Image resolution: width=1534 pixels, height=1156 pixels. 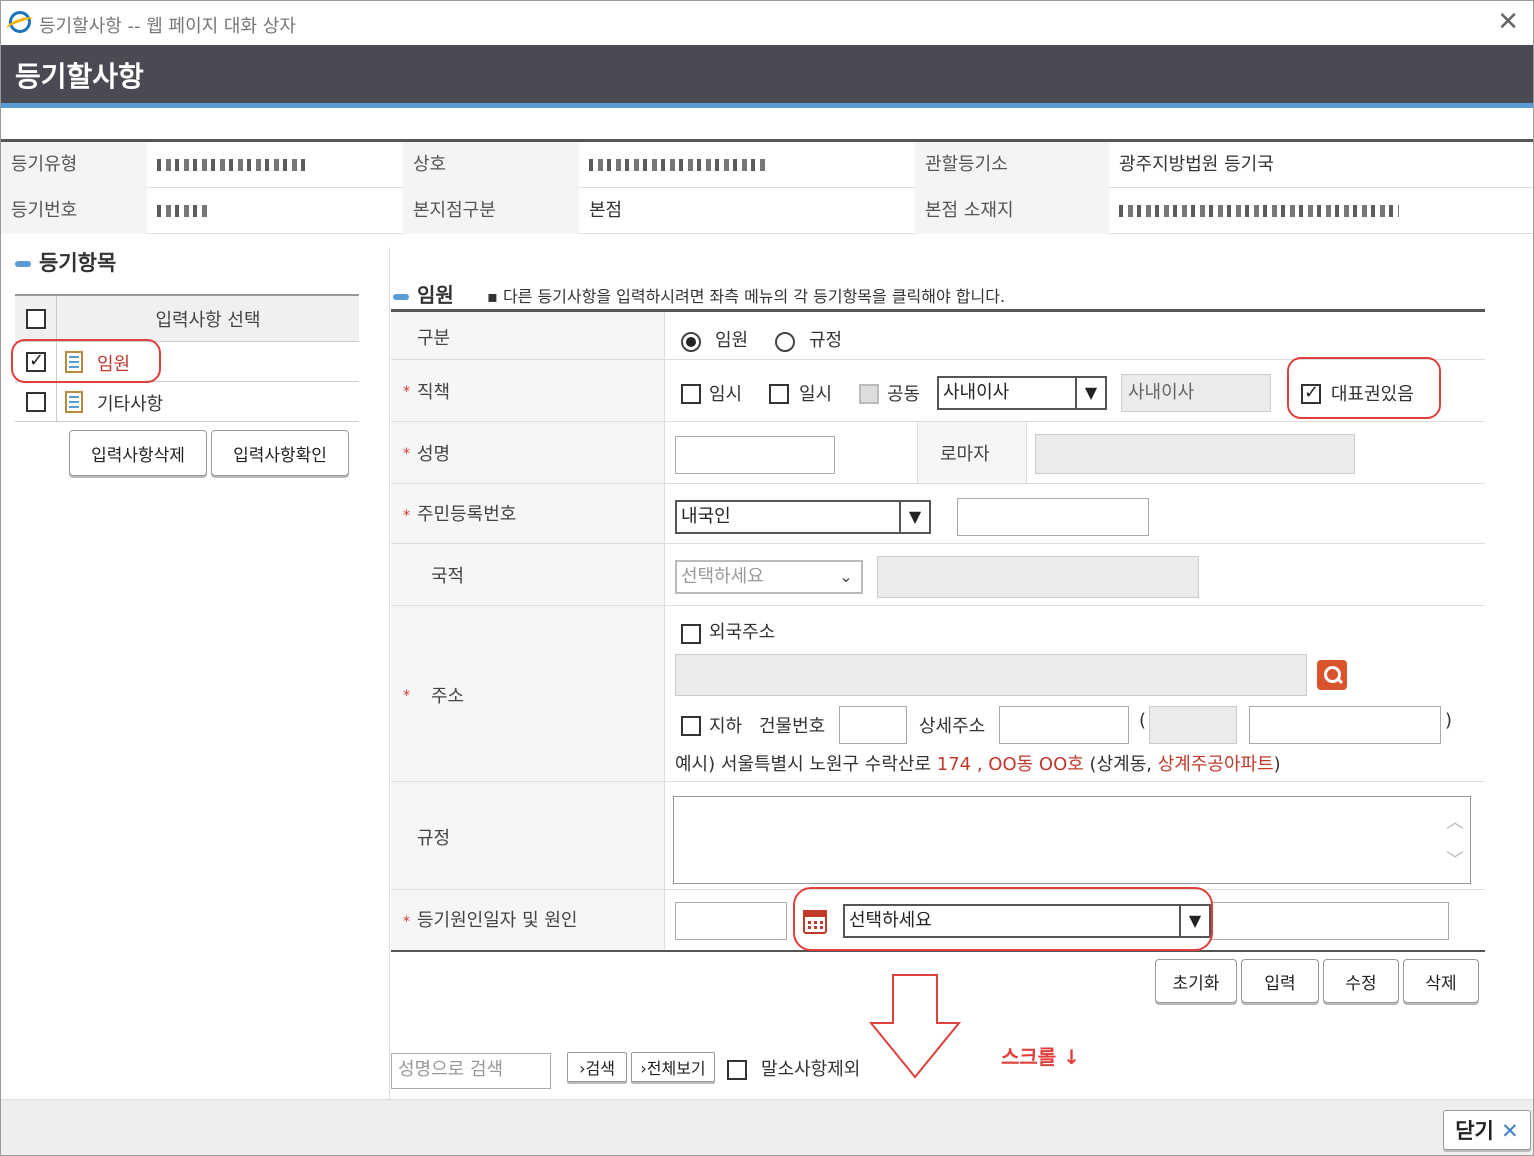 I want to click on list-item: 기타사항, so click(x=187, y=402).